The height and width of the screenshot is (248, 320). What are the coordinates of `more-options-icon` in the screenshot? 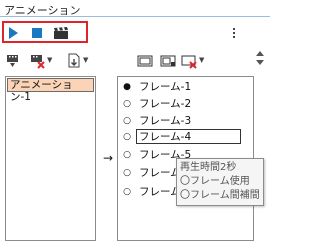 It's located at (234, 34).